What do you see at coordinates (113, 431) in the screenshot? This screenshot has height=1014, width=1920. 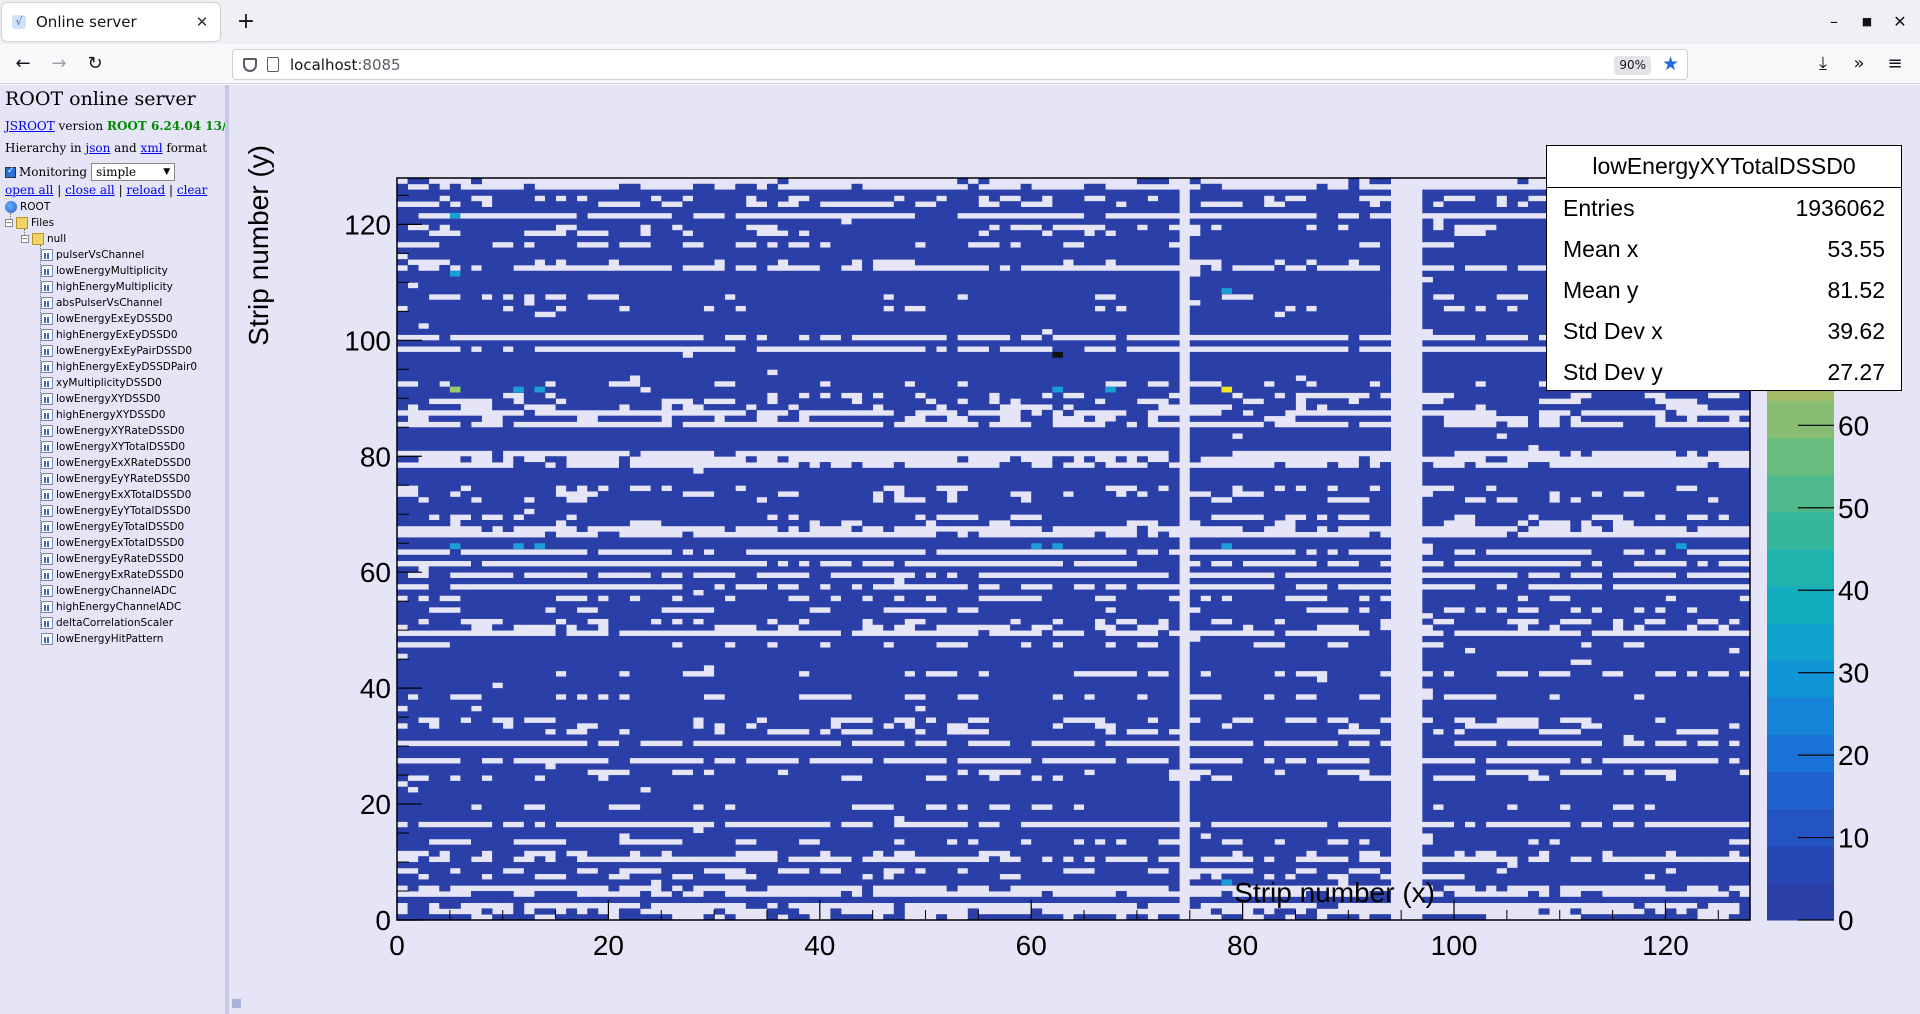 I see `tree-item: lowEnergyXYRateDSSD0` at bounding box center [113, 431].